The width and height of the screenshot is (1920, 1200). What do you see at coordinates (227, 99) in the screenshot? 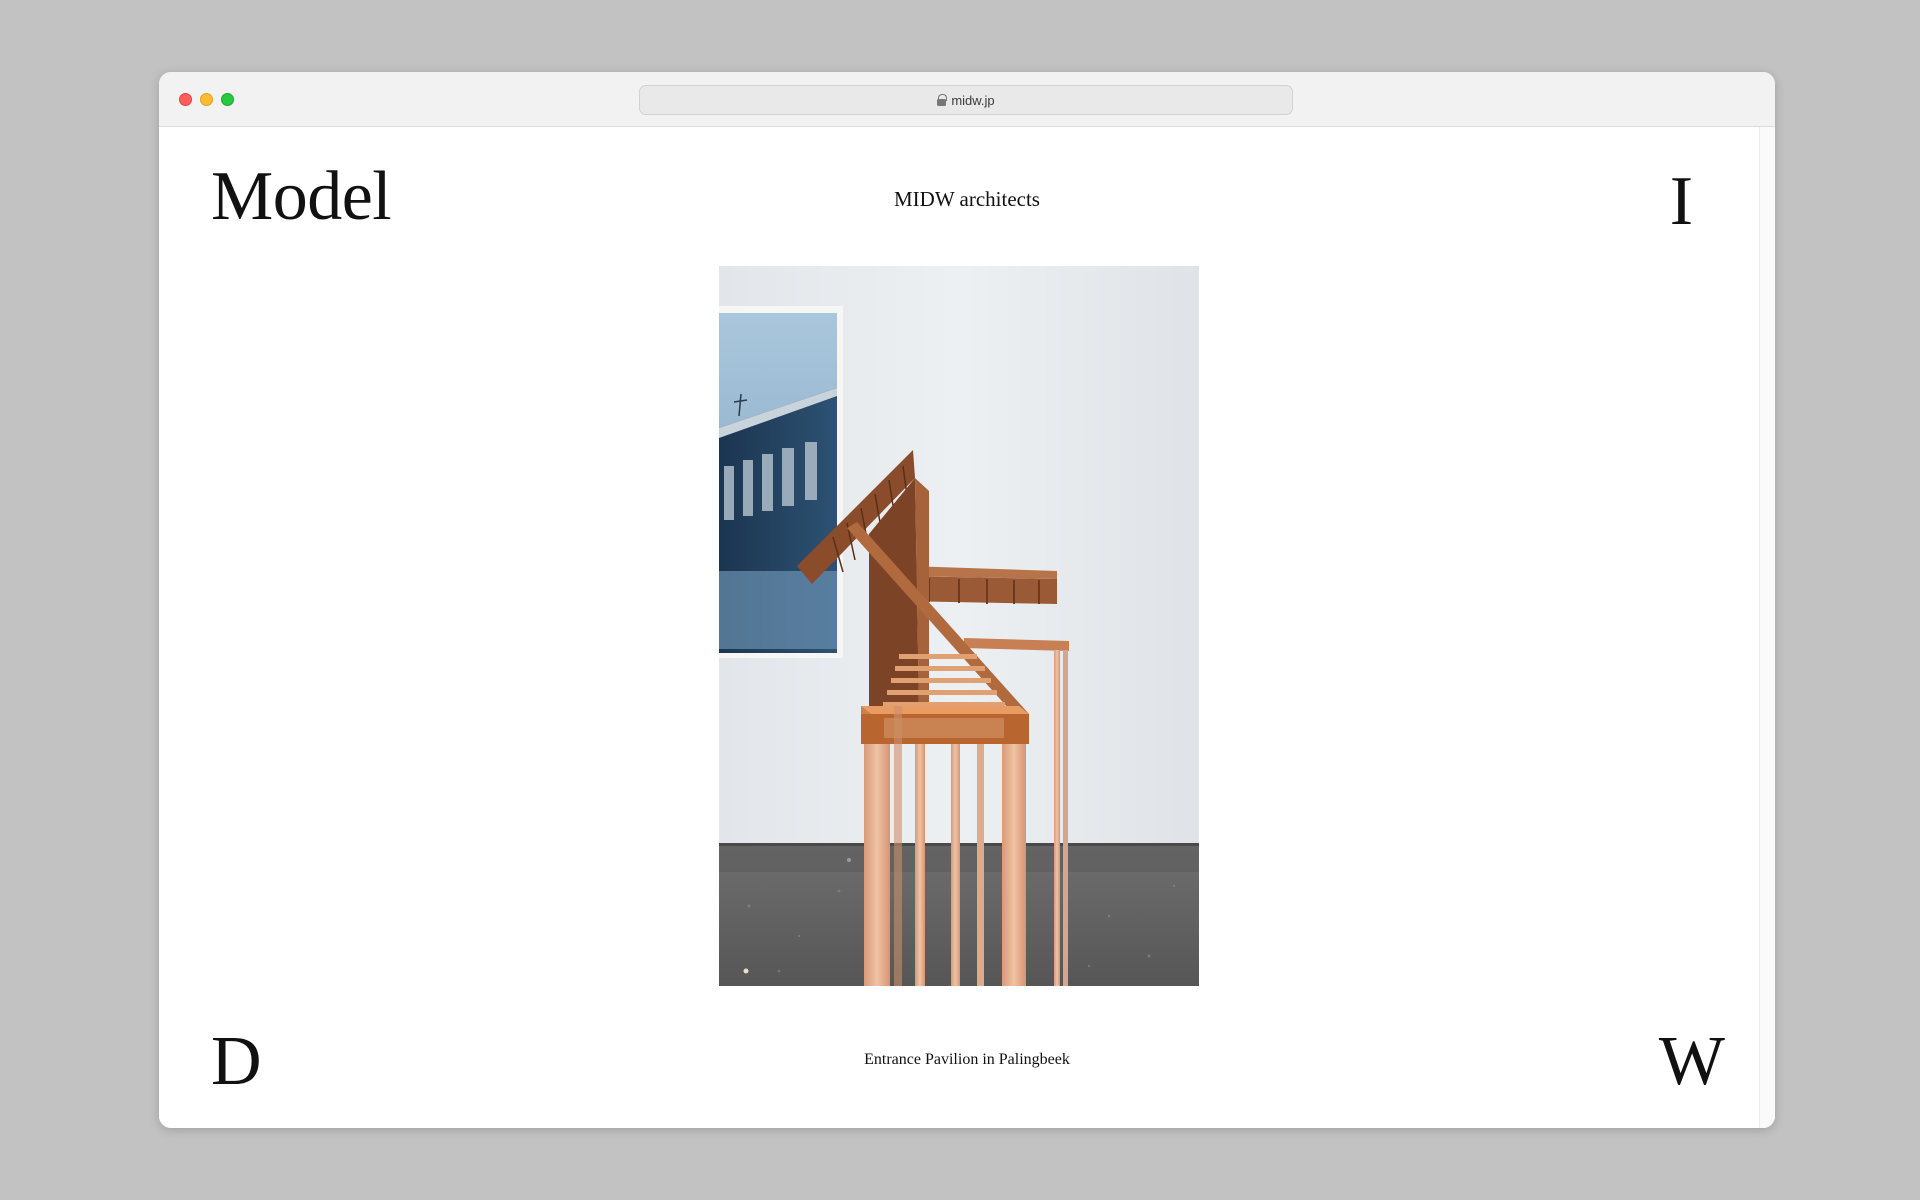
I see `maximize-window-button` at bounding box center [227, 99].